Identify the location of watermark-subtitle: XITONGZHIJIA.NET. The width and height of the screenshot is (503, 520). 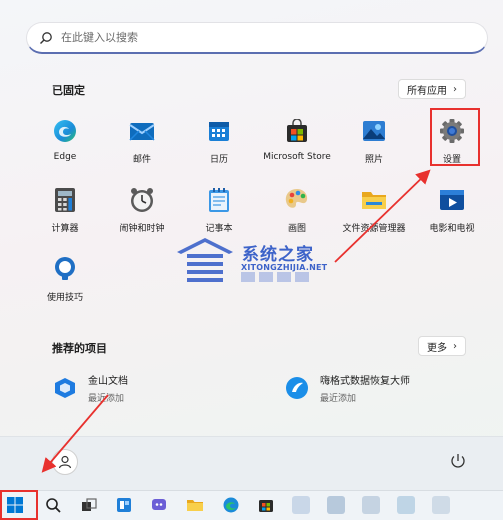
(284, 267).